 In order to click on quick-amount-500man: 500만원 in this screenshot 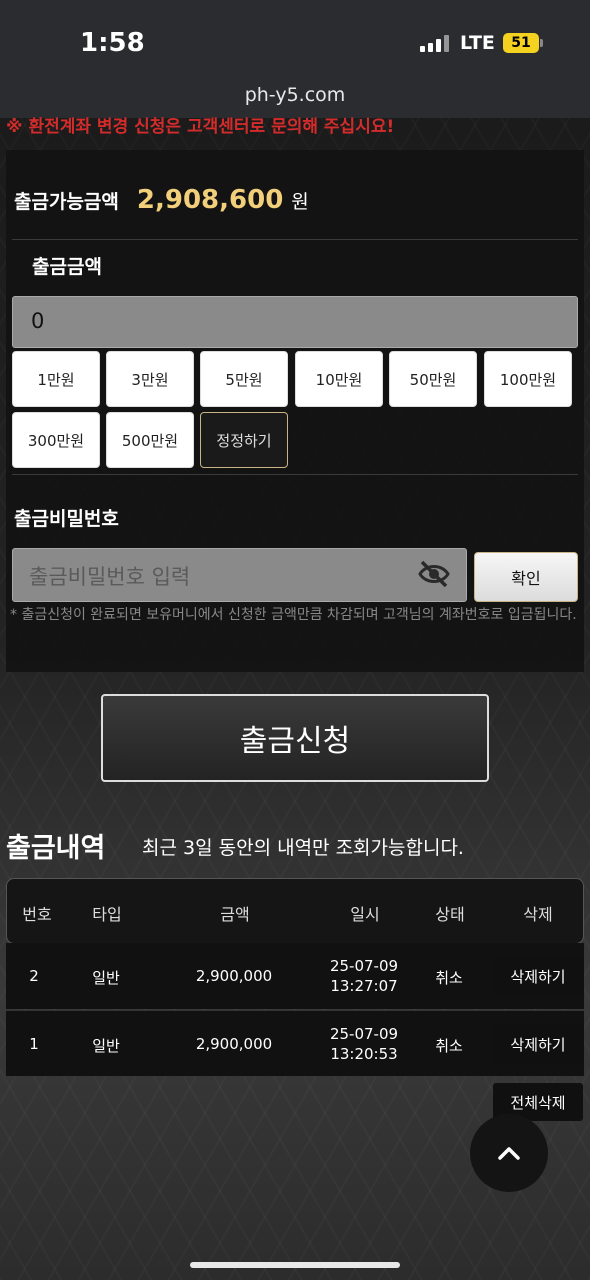, I will do `click(150, 440)`.